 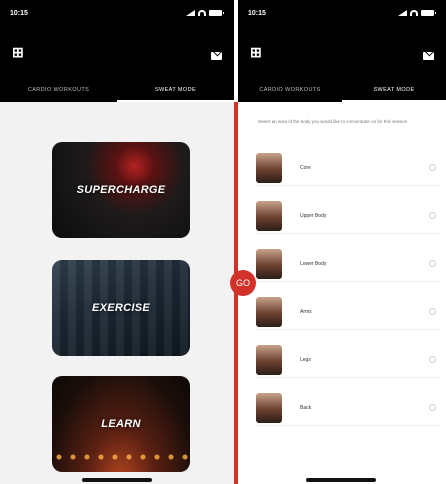 What do you see at coordinates (305, 167) in the screenshot?
I see `list-item-label: Core` at bounding box center [305, 167].